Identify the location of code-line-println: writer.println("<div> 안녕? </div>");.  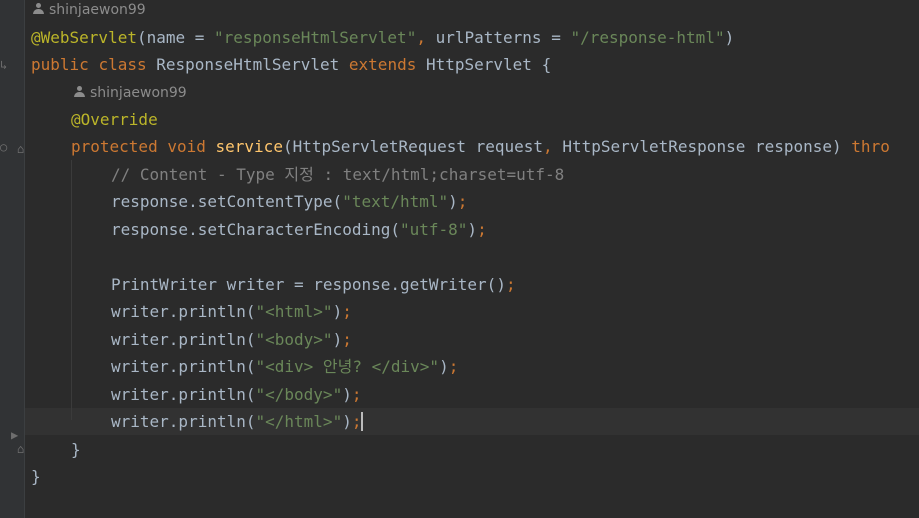
(284, 366).